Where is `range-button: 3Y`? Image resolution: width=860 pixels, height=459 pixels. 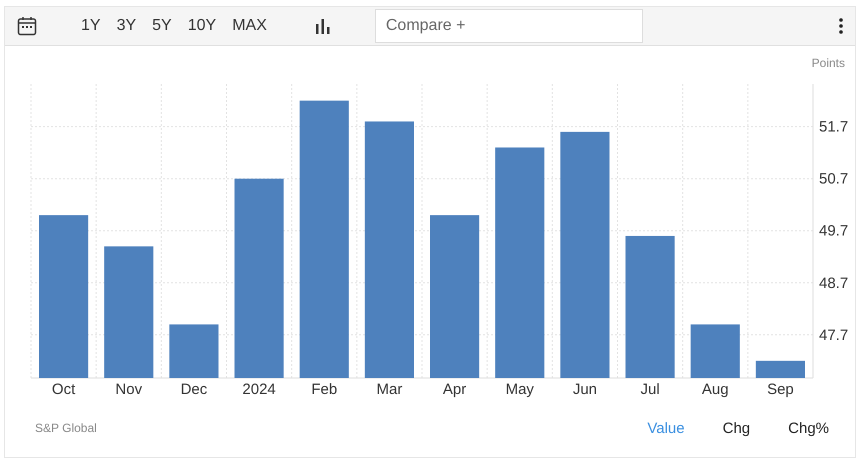 range-button: 3Y is located at coordinates (126, 26).